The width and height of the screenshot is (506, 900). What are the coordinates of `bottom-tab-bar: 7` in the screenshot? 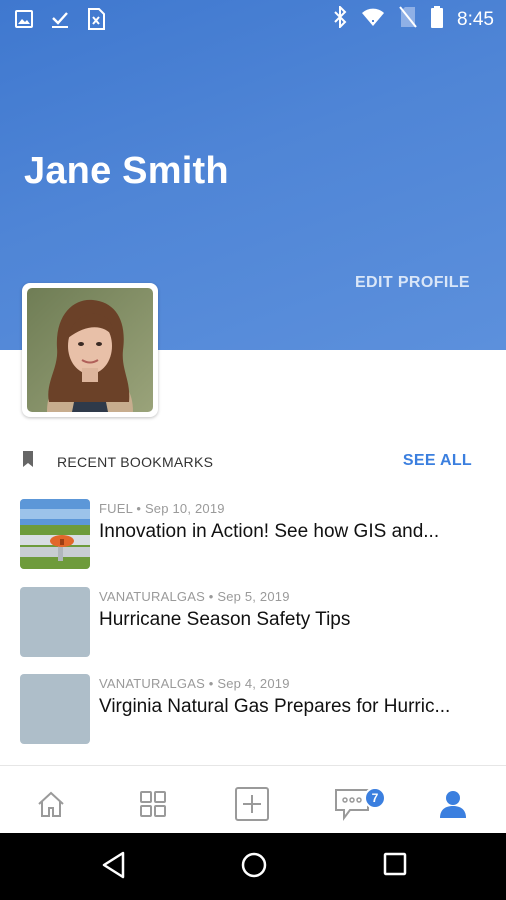 It's located at (253, 799).